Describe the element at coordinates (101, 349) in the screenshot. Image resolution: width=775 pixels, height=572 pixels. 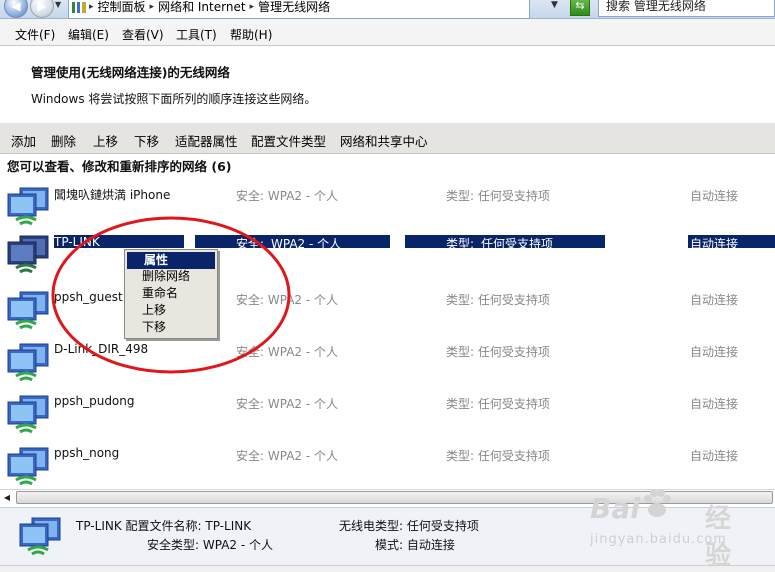
I see `network-name: D-Link_DIR_498` at that location.